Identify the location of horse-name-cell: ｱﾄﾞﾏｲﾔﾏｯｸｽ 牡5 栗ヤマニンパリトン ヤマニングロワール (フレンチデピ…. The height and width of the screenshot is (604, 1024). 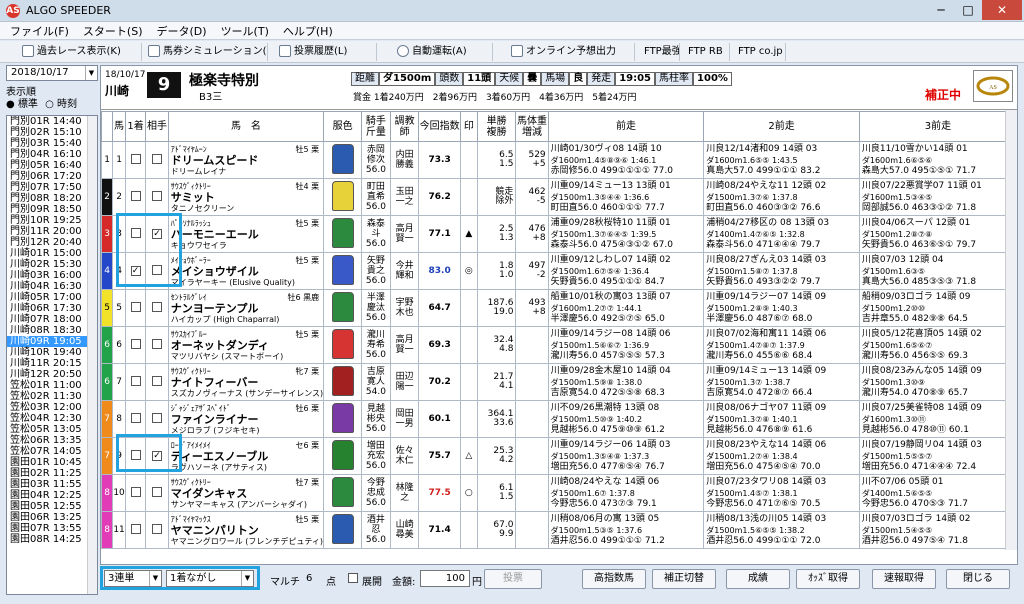
(246, 530).